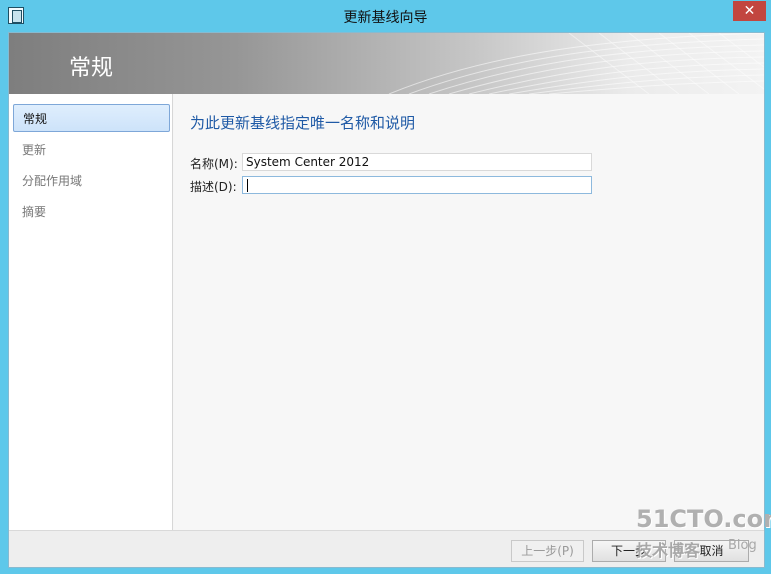  I want to click on content-heading: 为此更新基线指定唯一名称和说明, so click(303, 123).